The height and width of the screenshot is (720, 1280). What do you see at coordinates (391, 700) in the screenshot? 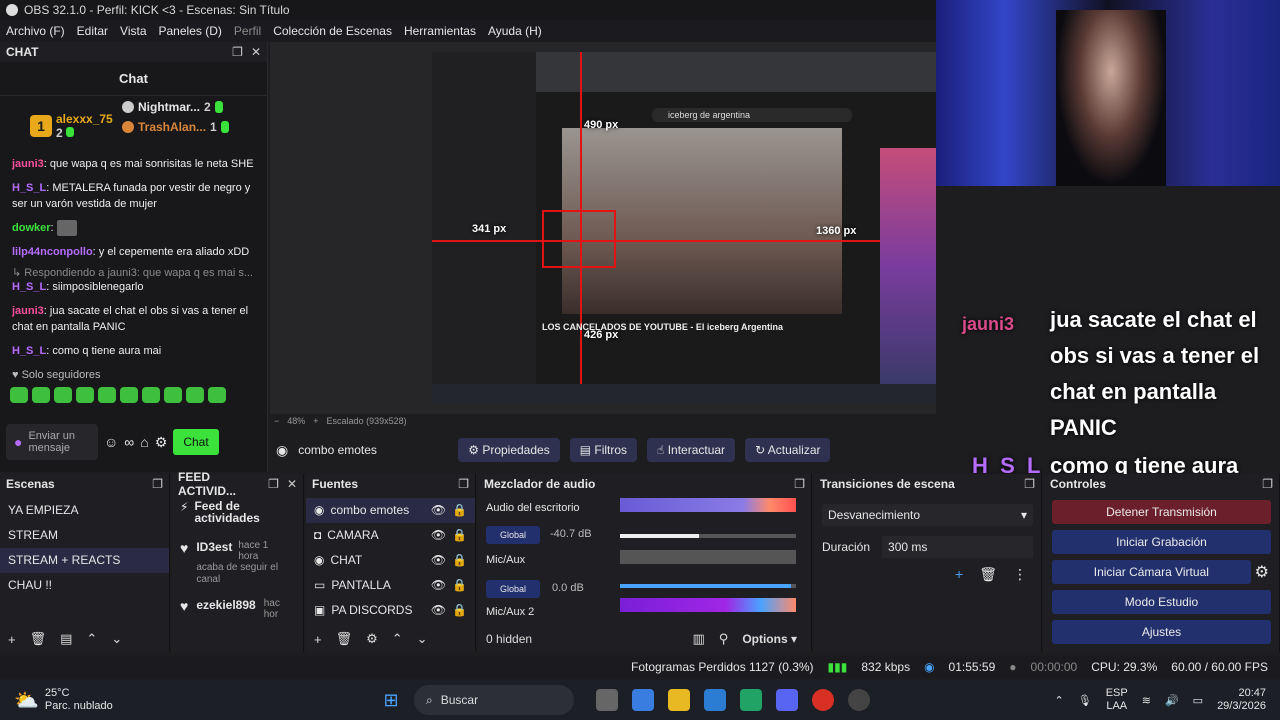
I see `windows-start-icon: ⊞` at bounding box center [391, 700].